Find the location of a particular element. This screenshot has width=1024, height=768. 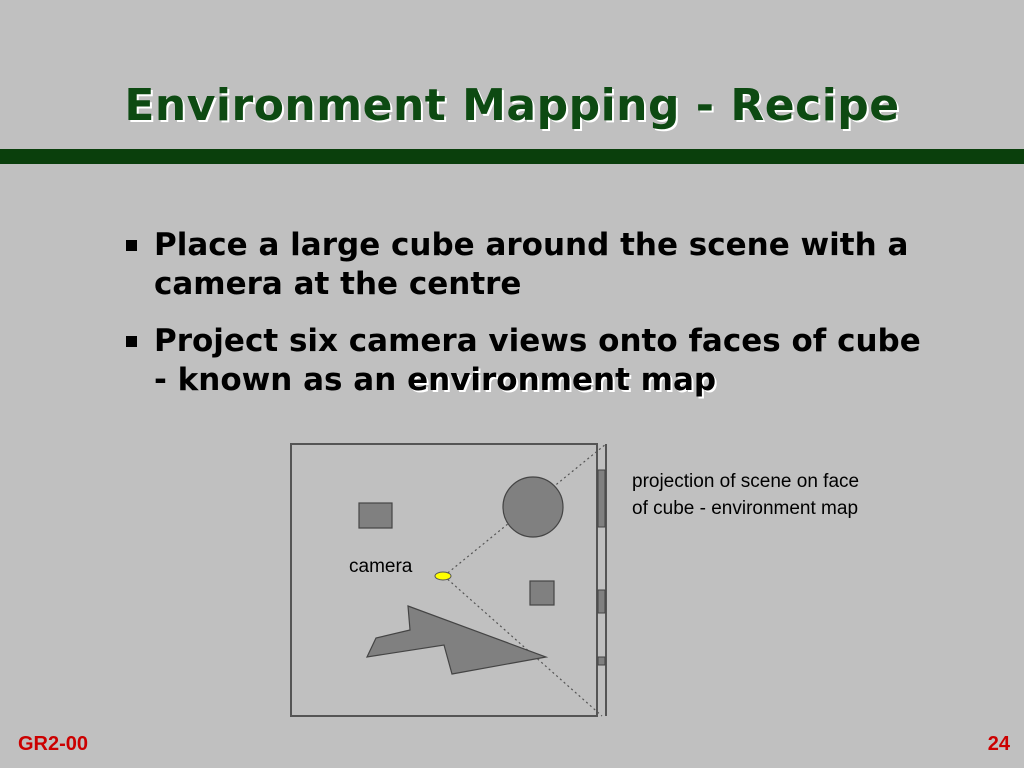

environment-map-diagram: camera is located at coordinates (448, 580).